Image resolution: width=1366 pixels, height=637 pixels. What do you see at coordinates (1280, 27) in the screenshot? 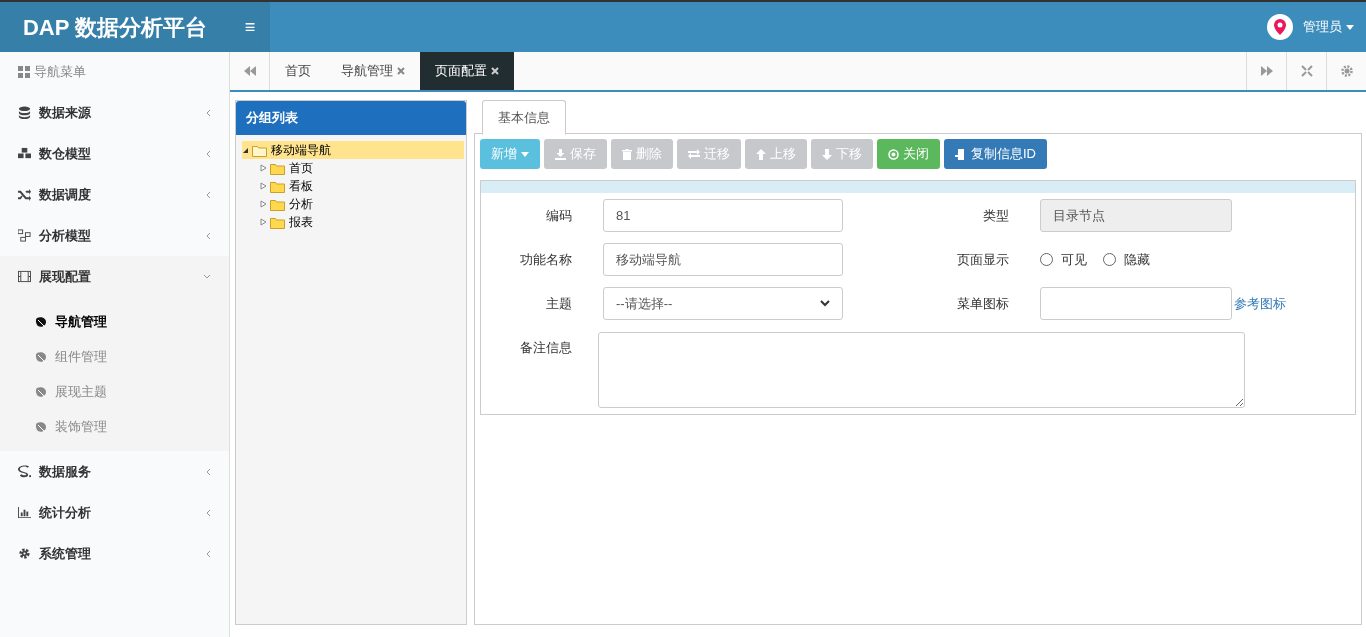
I see `user-avatar-icon` at bounding box center [1280, 27].